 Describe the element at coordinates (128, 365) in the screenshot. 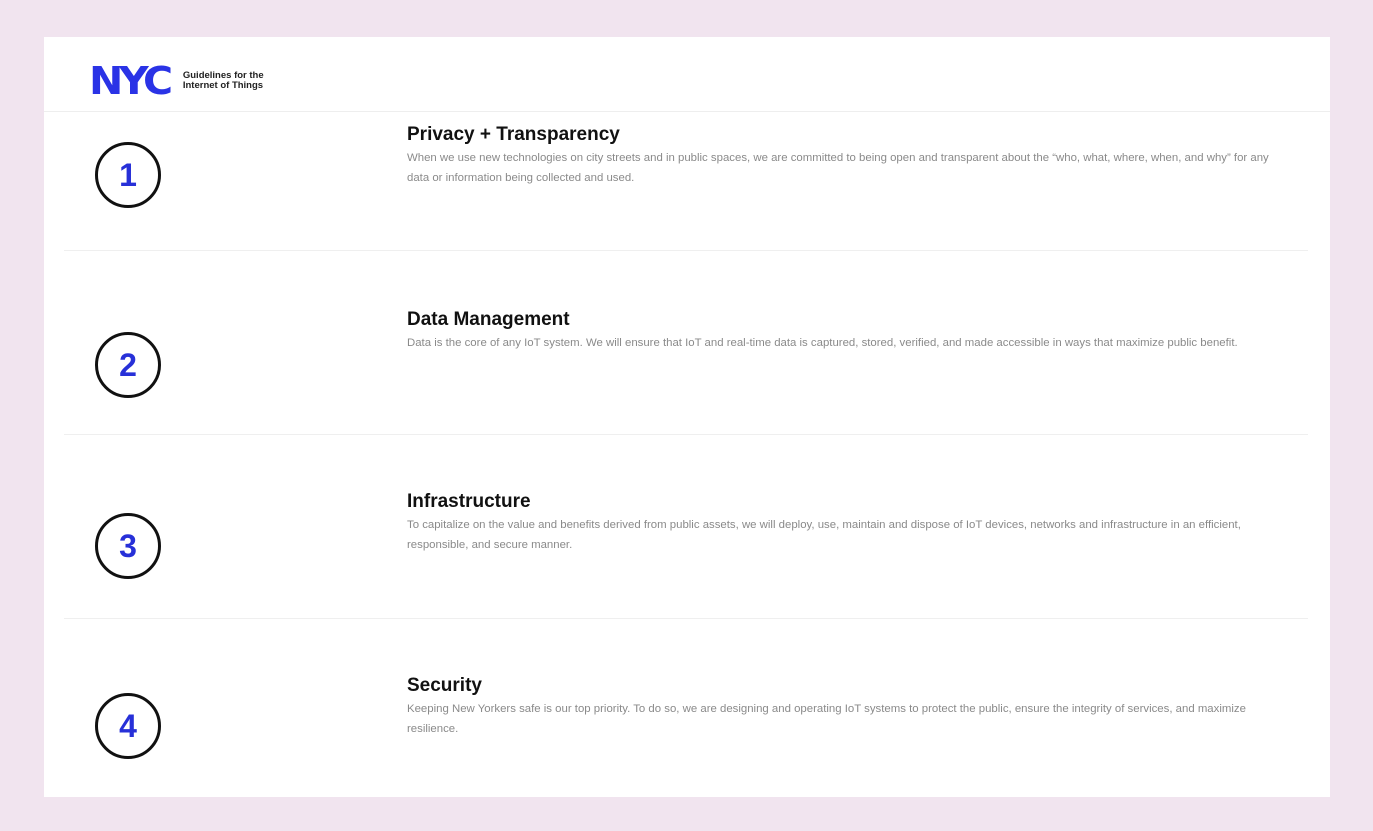

I see `number-circle-2: 2` at that location.